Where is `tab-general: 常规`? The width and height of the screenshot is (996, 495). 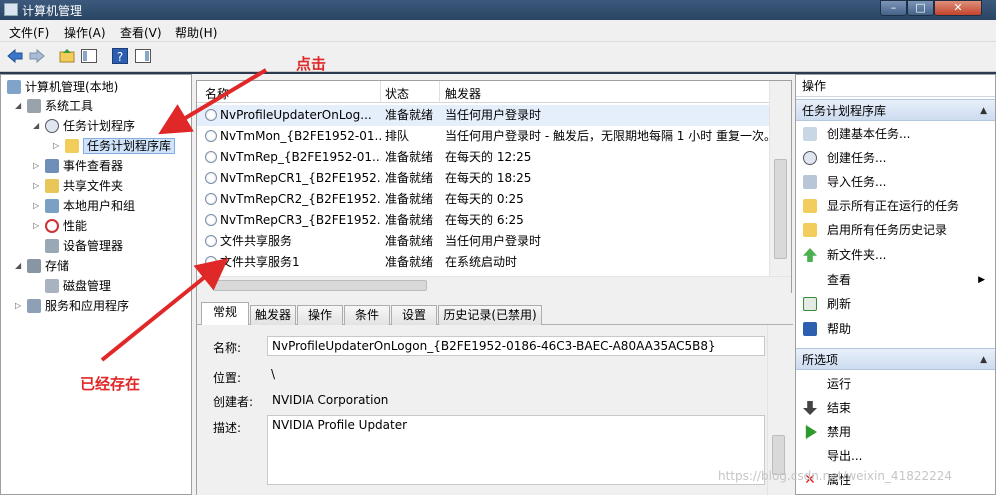
tab-general: 常规 is located at coordinates (225, 314).